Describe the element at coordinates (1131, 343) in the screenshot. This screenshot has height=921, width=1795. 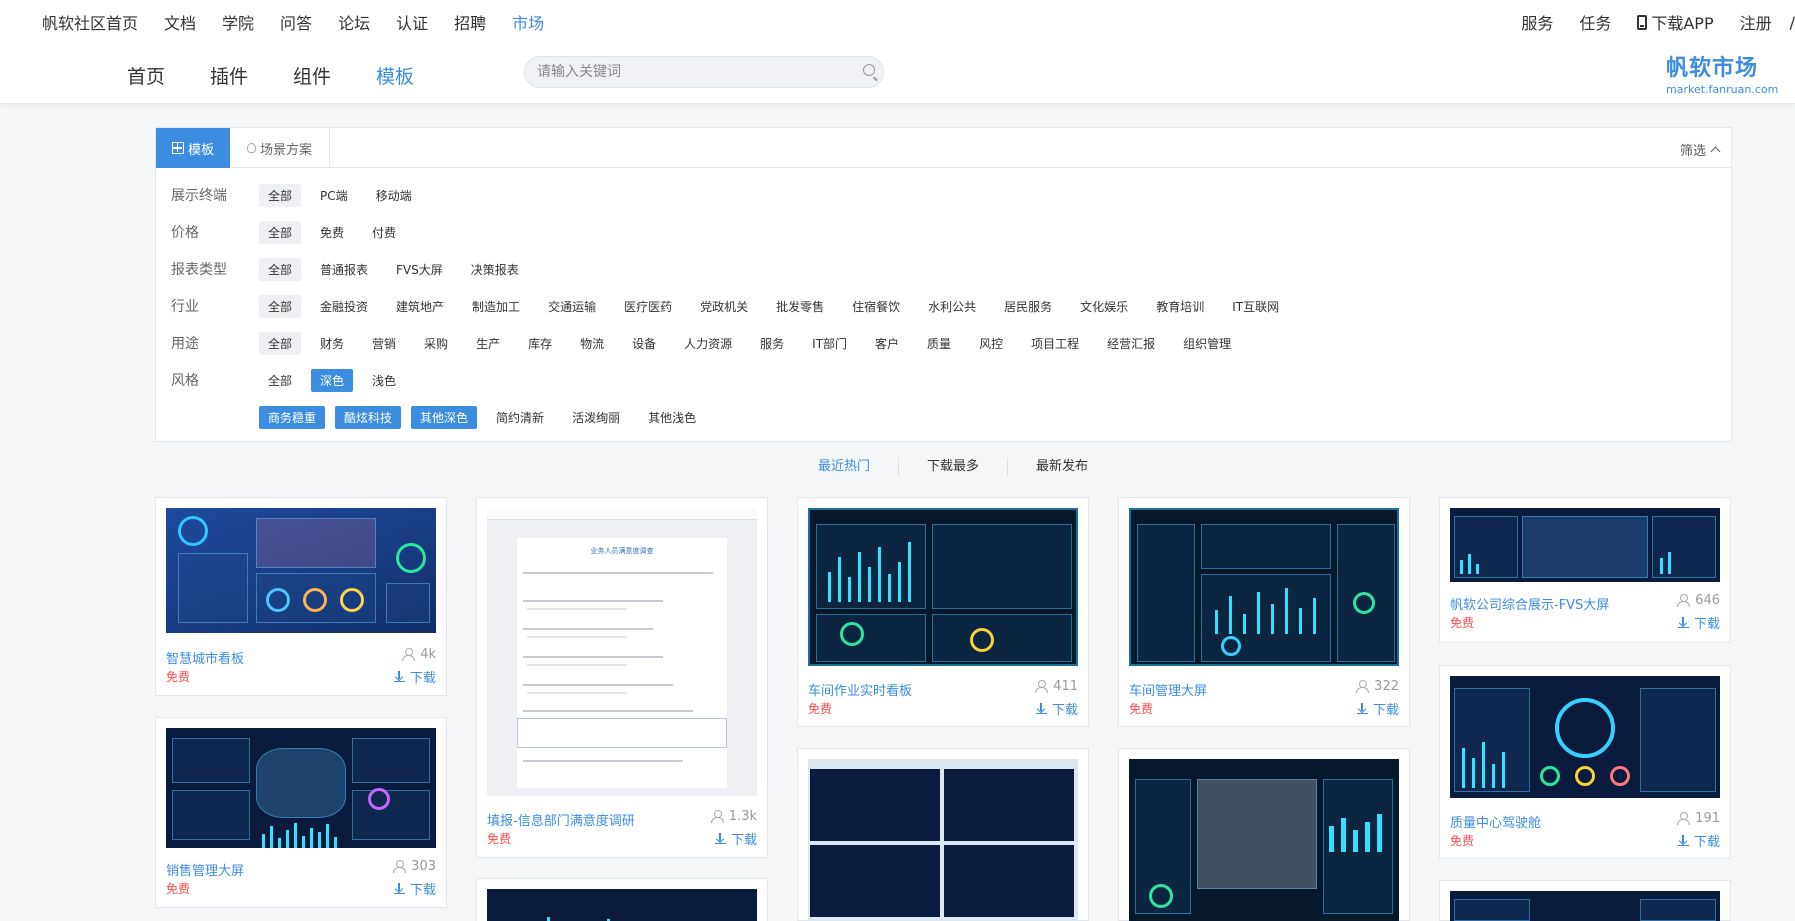
I see `filter-option: 经营汇报` at that location.